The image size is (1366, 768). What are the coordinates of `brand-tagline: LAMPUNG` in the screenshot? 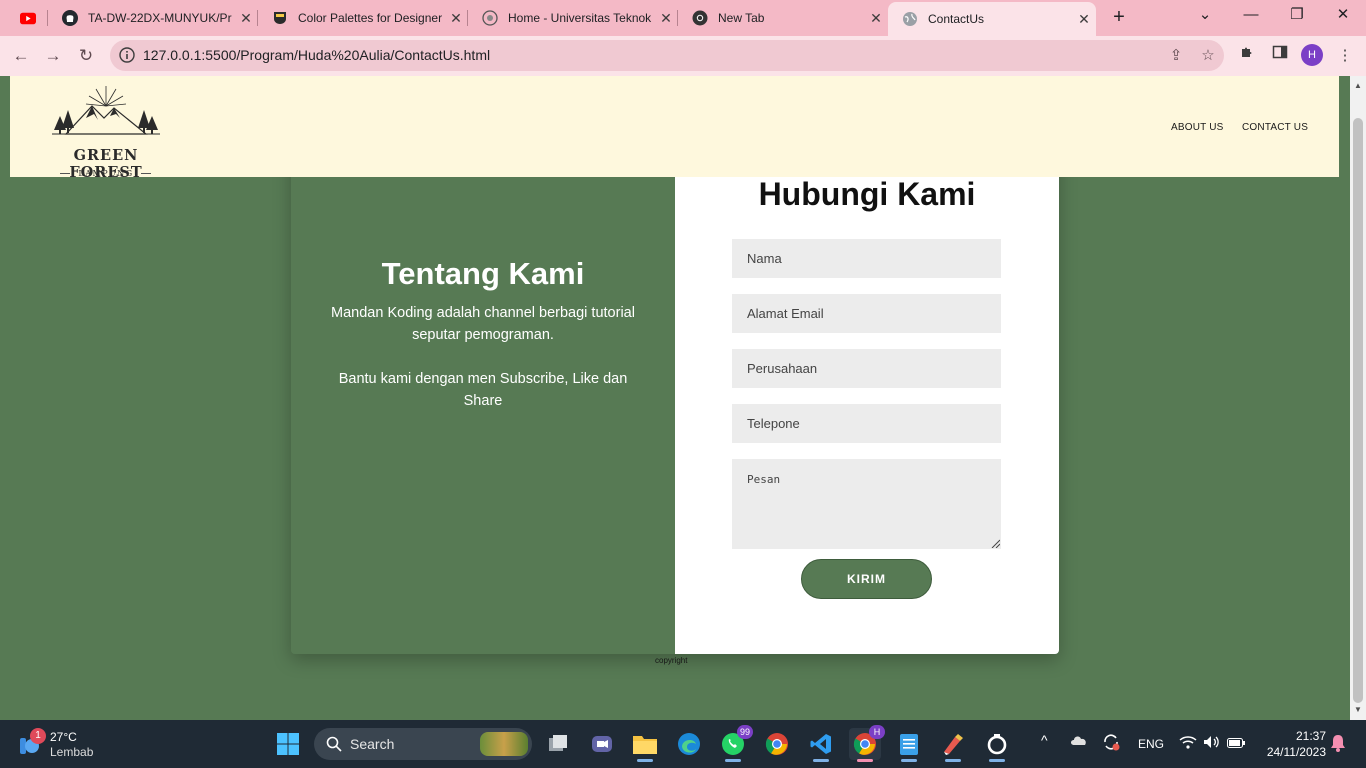 It's located at (106, 173).